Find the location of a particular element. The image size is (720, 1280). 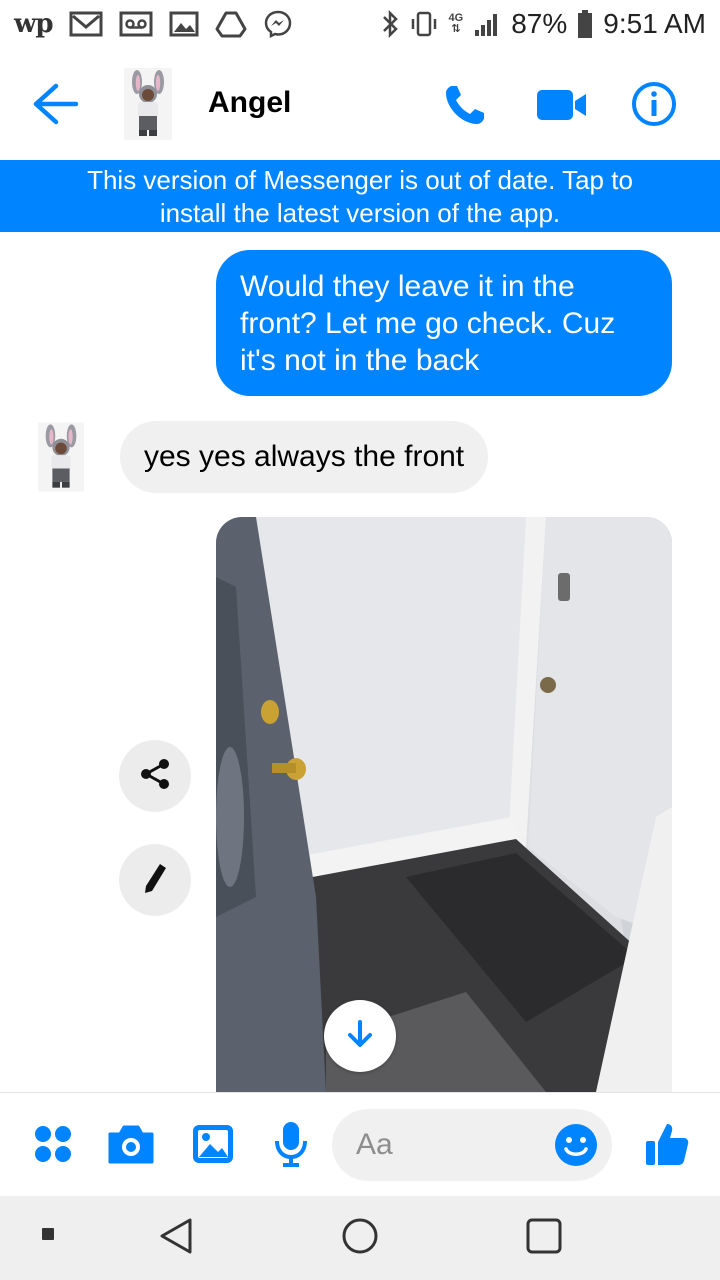

message-line: front? Let me go check. Cuz is located at coordinates (428, 323).